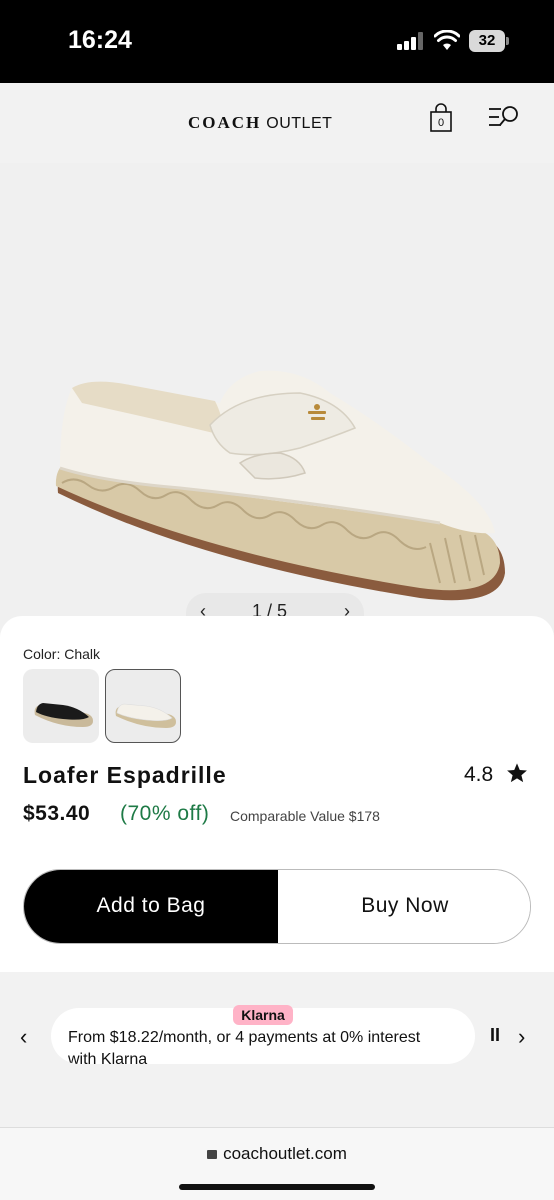 The width and height of the screenshot is (554, 1200). I want to click on swatch-black, so click(61, 706).